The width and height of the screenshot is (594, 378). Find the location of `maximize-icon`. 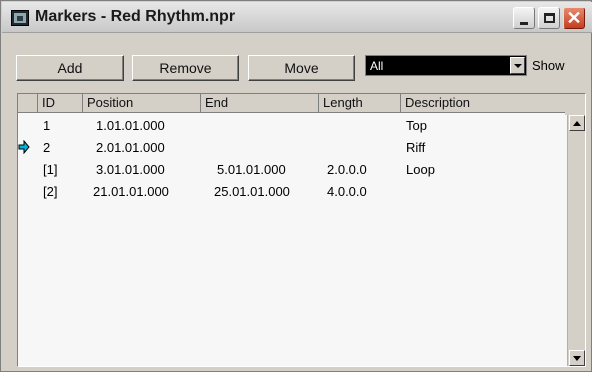

maximize-icon is located at coordinates (549, 18).